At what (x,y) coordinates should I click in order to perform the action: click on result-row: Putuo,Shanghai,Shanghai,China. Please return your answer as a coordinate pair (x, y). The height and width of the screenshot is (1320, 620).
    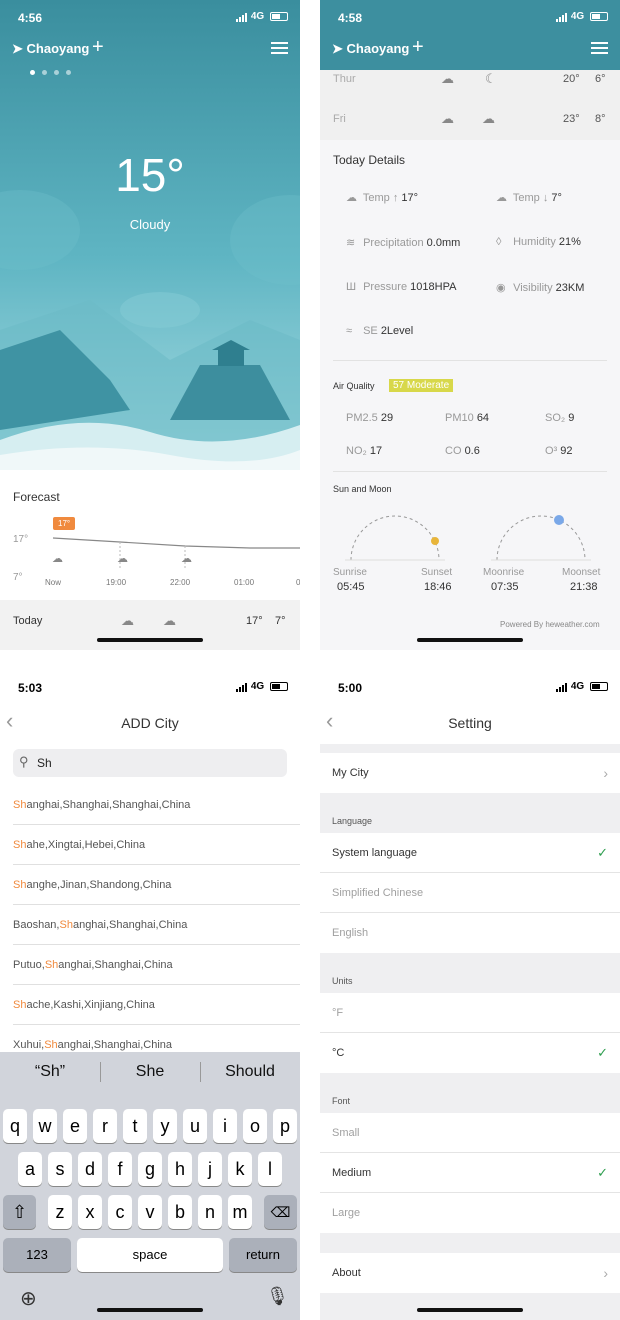
    Looking at the image, I should click on (156, 965).